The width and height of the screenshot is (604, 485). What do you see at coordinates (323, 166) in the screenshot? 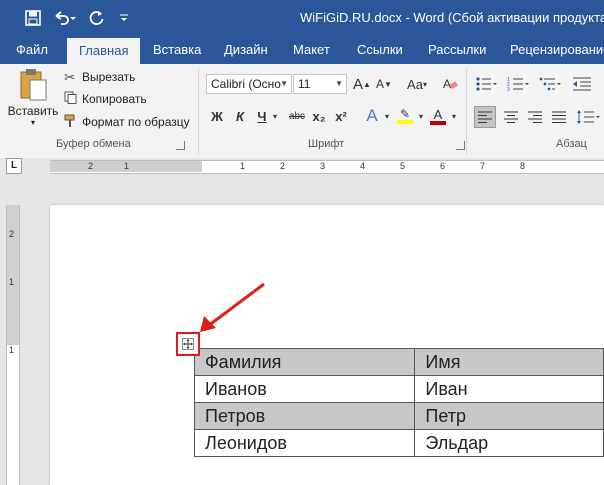
I see `ruler-label: 3` at bounding box center [323, 166].